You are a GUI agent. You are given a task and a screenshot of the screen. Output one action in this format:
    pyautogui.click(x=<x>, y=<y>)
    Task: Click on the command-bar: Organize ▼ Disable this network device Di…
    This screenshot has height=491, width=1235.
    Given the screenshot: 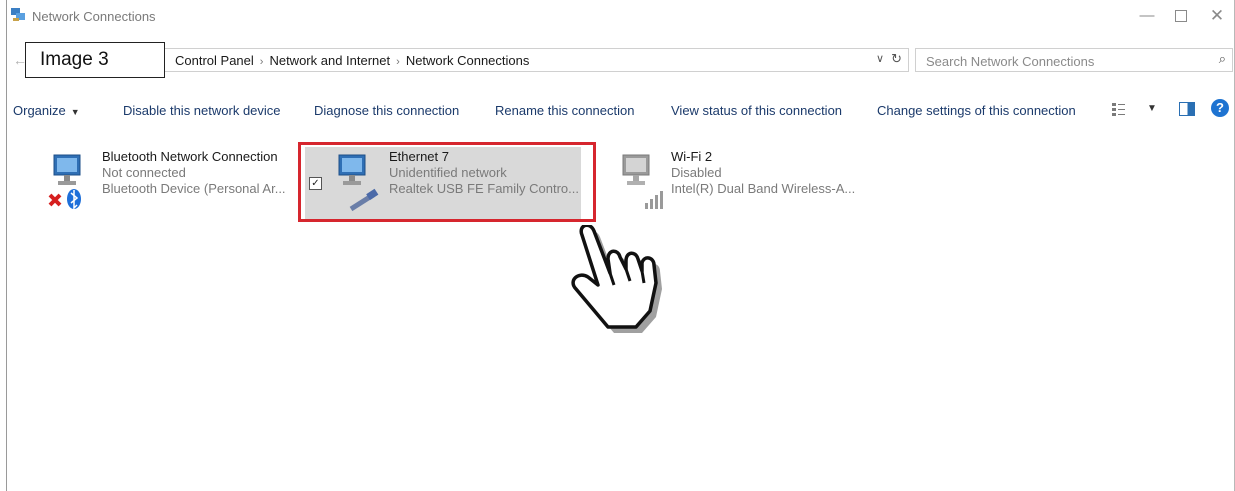 What is the action you would take?
    pyautogui.click(x=620, y=112)
    